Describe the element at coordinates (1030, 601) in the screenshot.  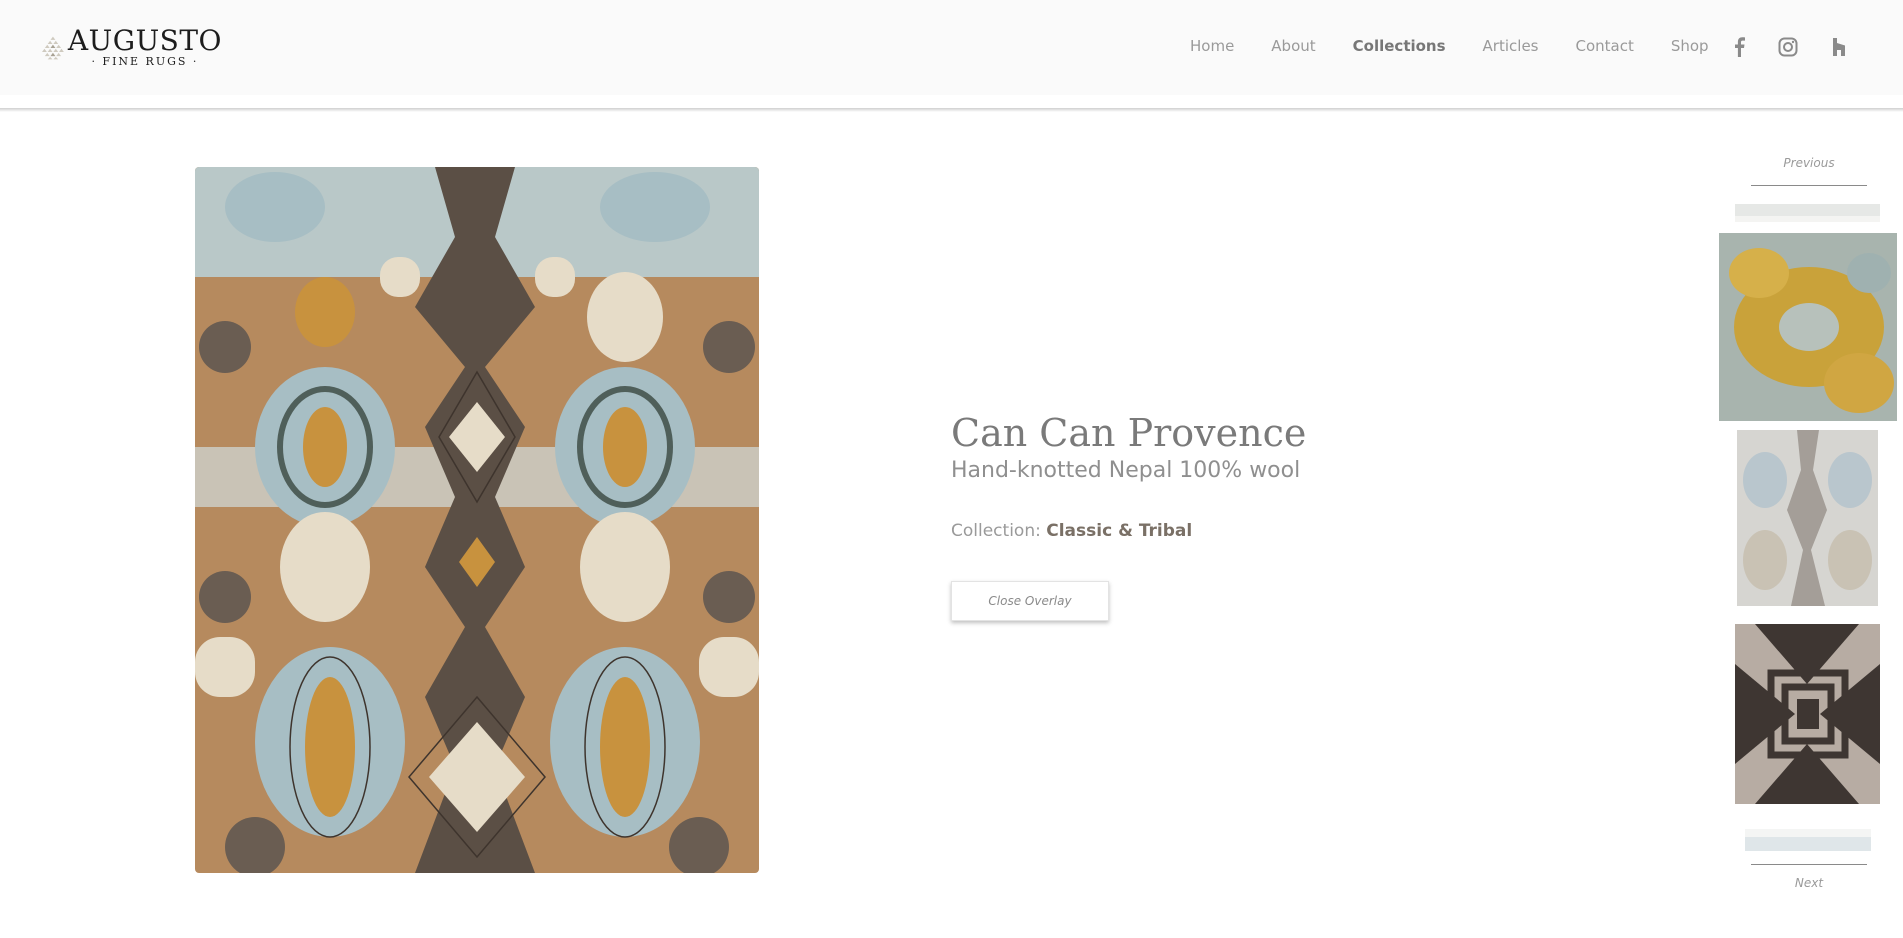
I see `close-overlay-button: Close Overlay` at that location.